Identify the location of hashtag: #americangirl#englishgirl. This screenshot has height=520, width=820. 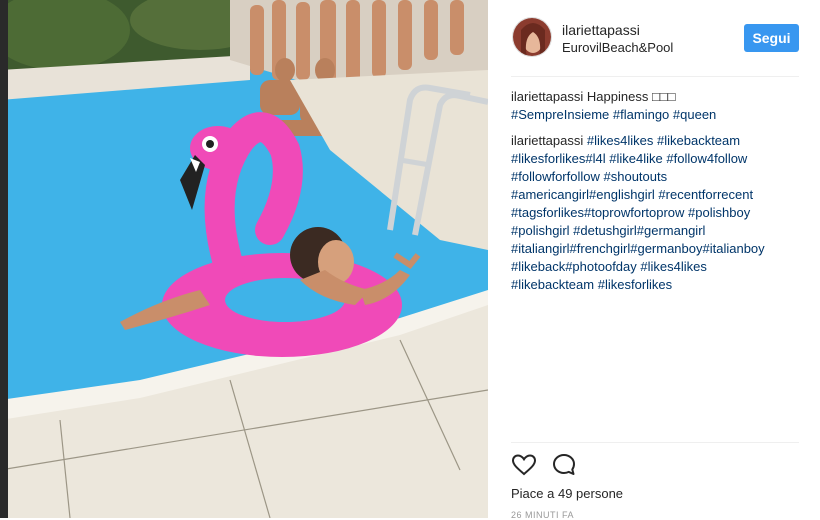
(583, 194).